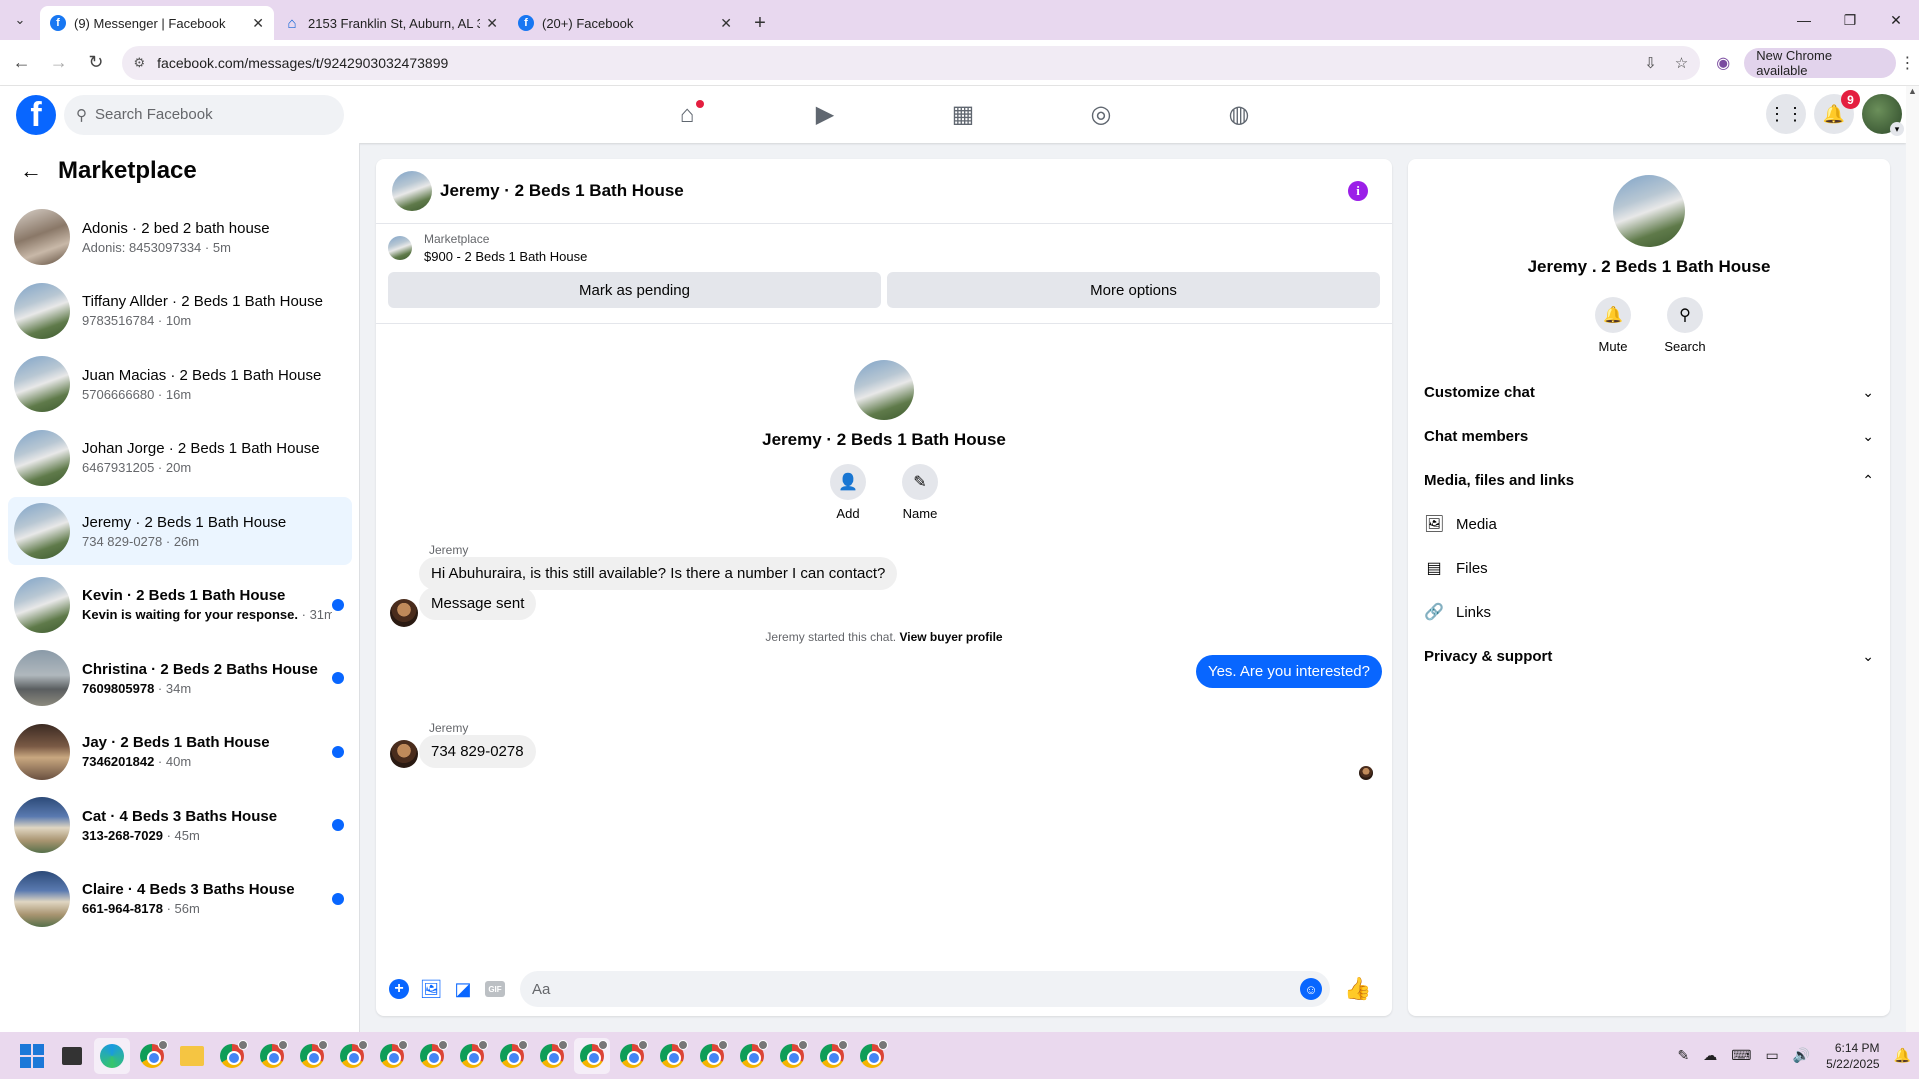  I want to click on new-tab-button: +, so click(760, 23).